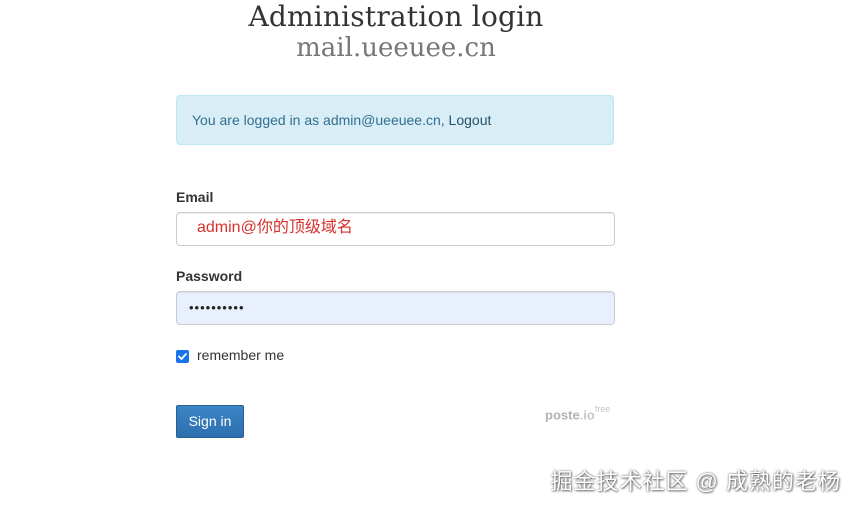  What do you see at coordinates (209, 276) in the screenshot?
I see `password-label: Password` at bounding box center [209, 276].